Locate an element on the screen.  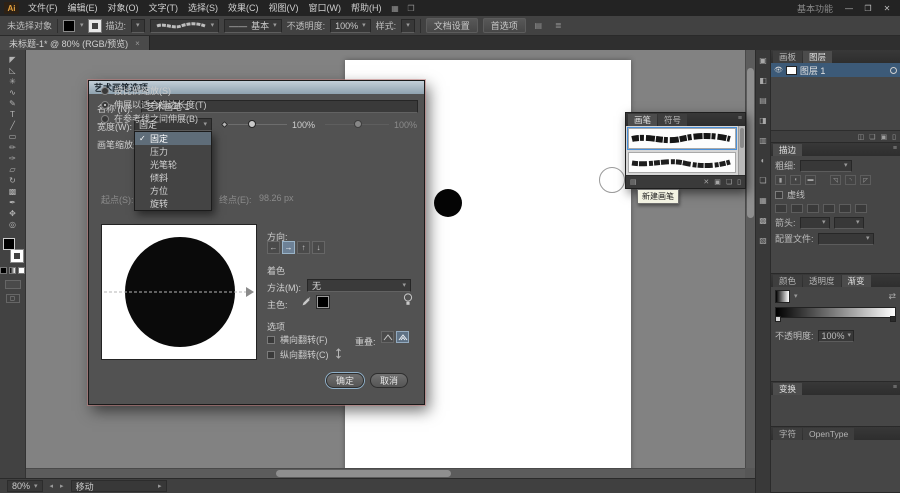
status-tool-dropdown: 移动 ▸ is located at coordinates (118, 486).